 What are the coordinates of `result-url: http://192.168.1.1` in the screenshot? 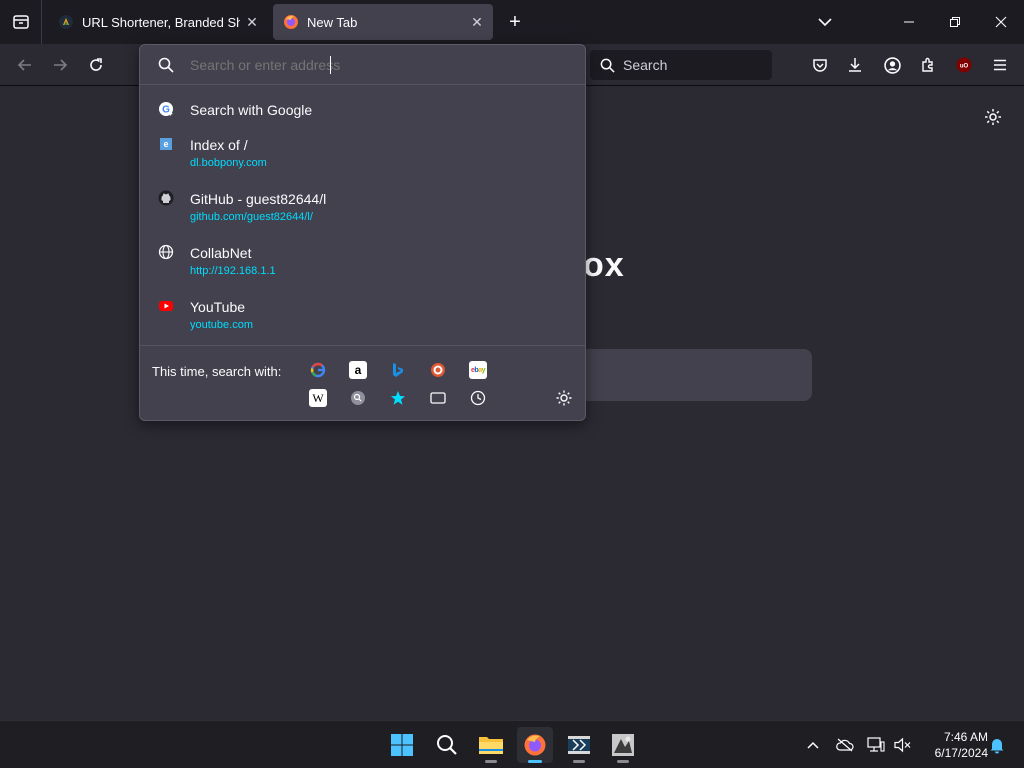 It's located at (233, 271).